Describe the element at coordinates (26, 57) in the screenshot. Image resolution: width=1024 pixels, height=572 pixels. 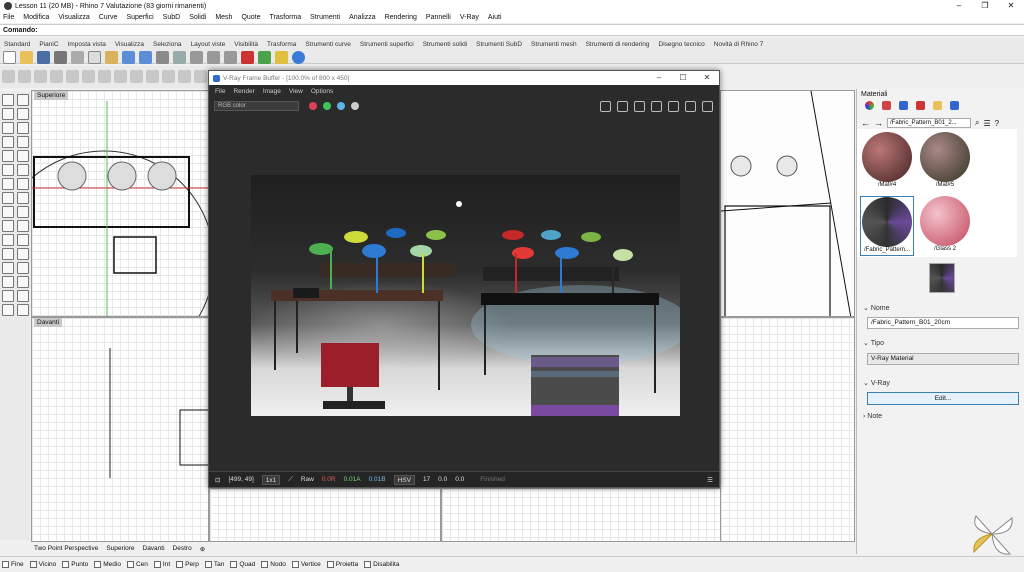
I see `open-folder-icon` at that location.